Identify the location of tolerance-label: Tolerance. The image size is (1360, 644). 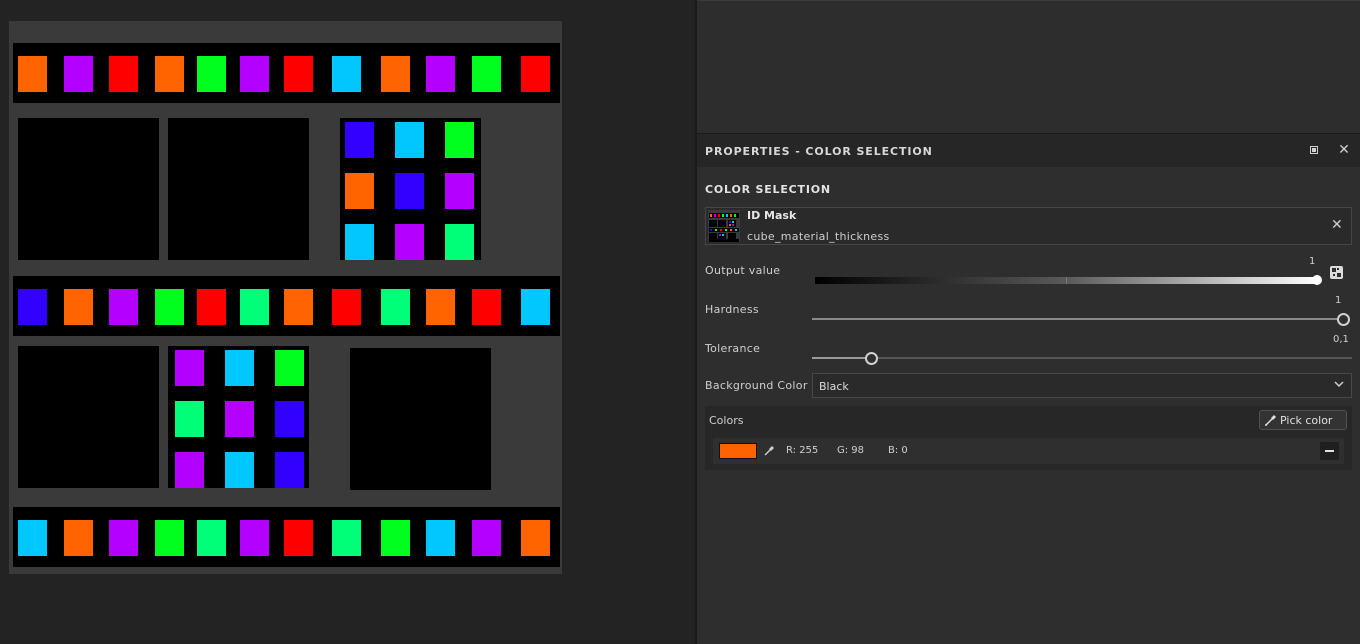
(733, 348).